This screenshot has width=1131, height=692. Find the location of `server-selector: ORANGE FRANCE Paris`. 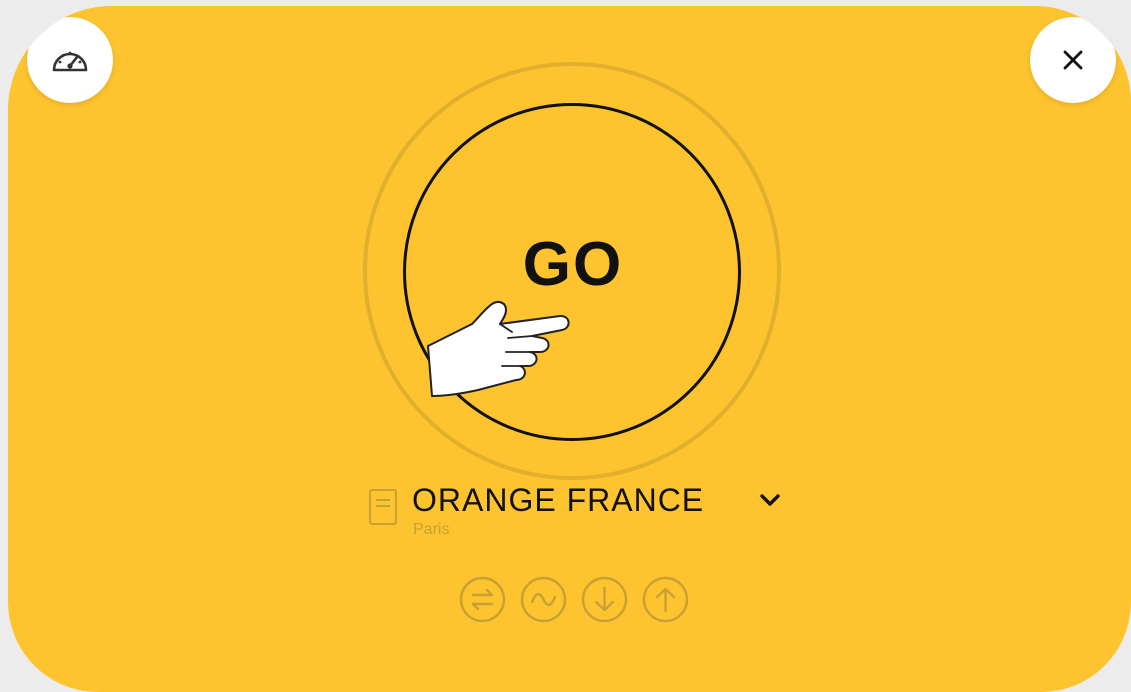

server-selector: ORANGE FRANCE Paris is located at coordinates (583, 511).